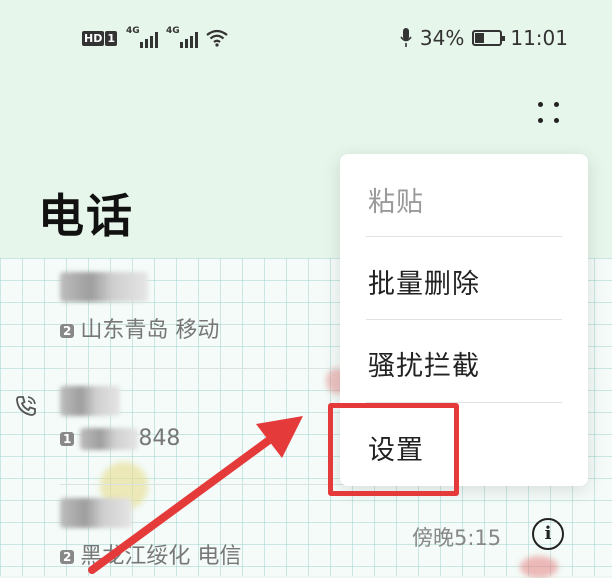  I want to click on menu-item-batch-delete: 批量删除, so click(424, 281).